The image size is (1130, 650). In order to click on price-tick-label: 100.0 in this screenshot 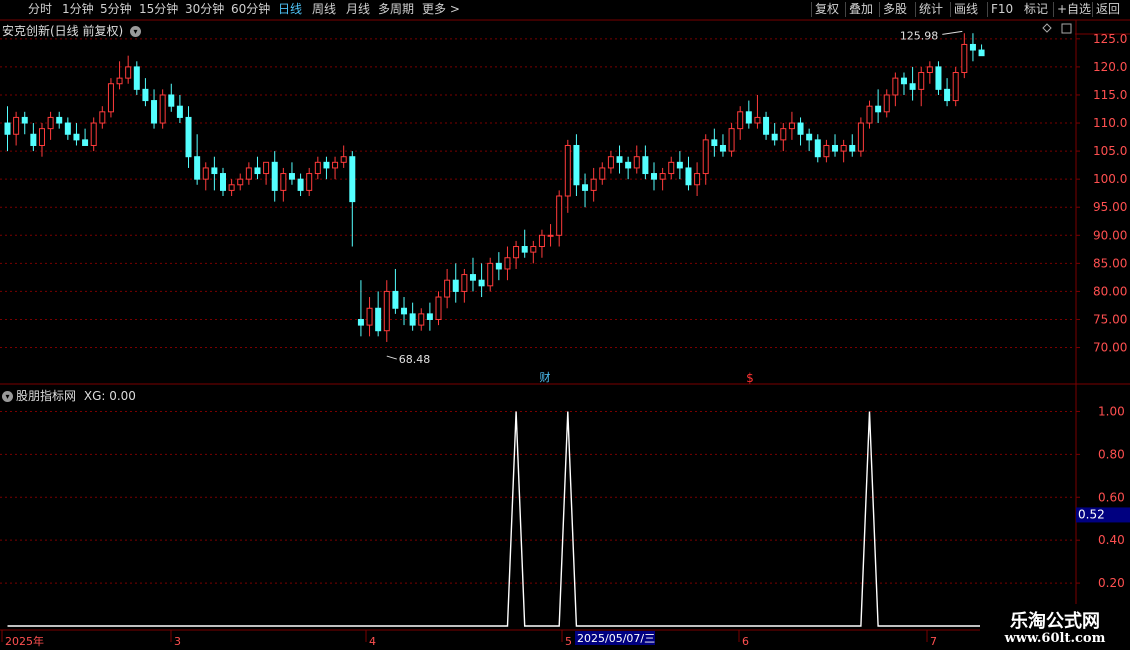, I will do `click(1110, 179)`.